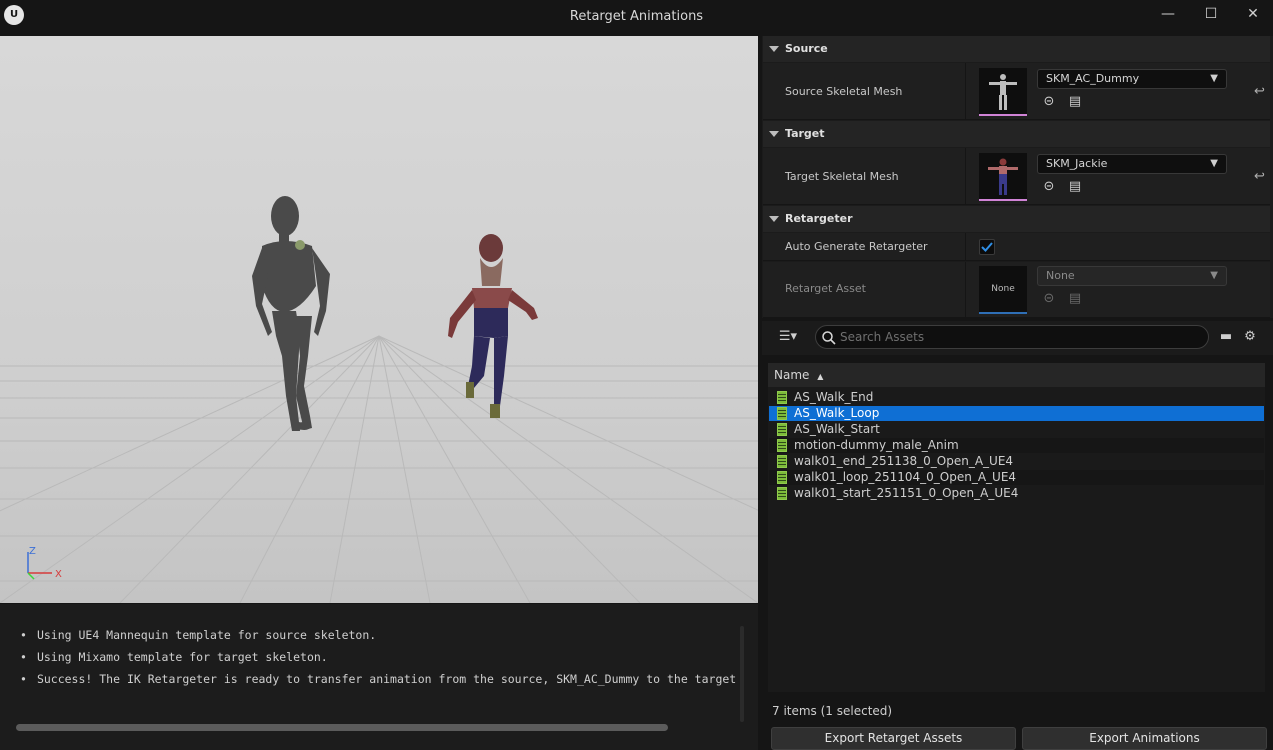 The image size is (1273, 750). I want to click on gear-icon: ⚙, so click(1250, 337).